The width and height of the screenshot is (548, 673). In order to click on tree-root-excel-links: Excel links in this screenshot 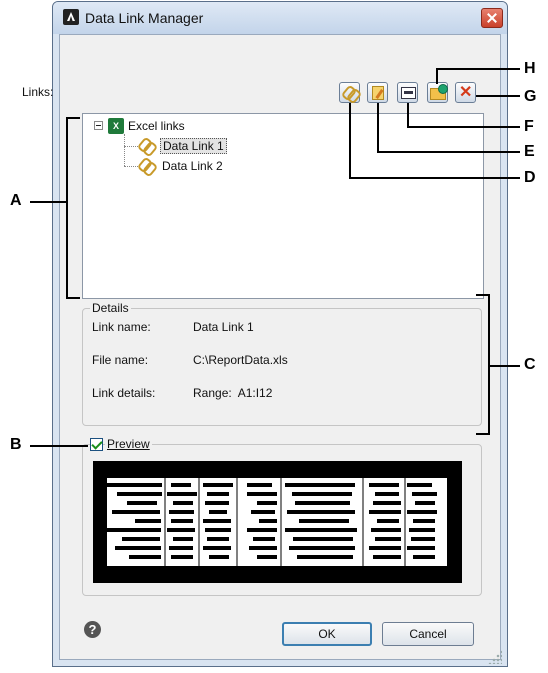, I will do `click(156, 126)`.